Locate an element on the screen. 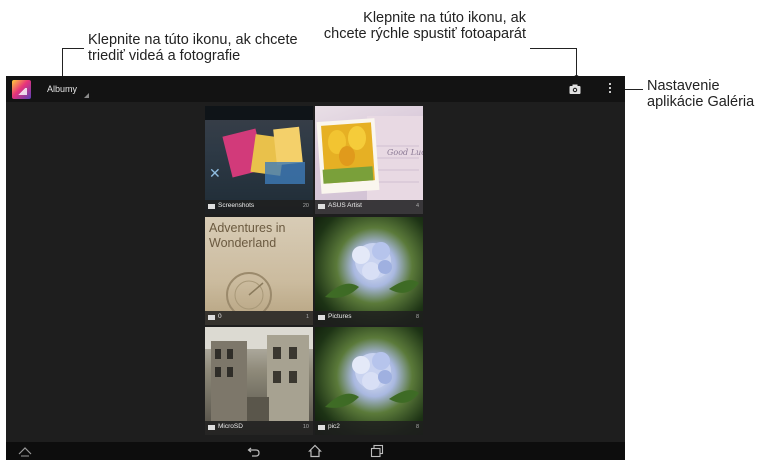 The height and width of the screenshot is (460, 761). album-label-bar: ASUS Artist 4 is located at coordinates (369, 207).